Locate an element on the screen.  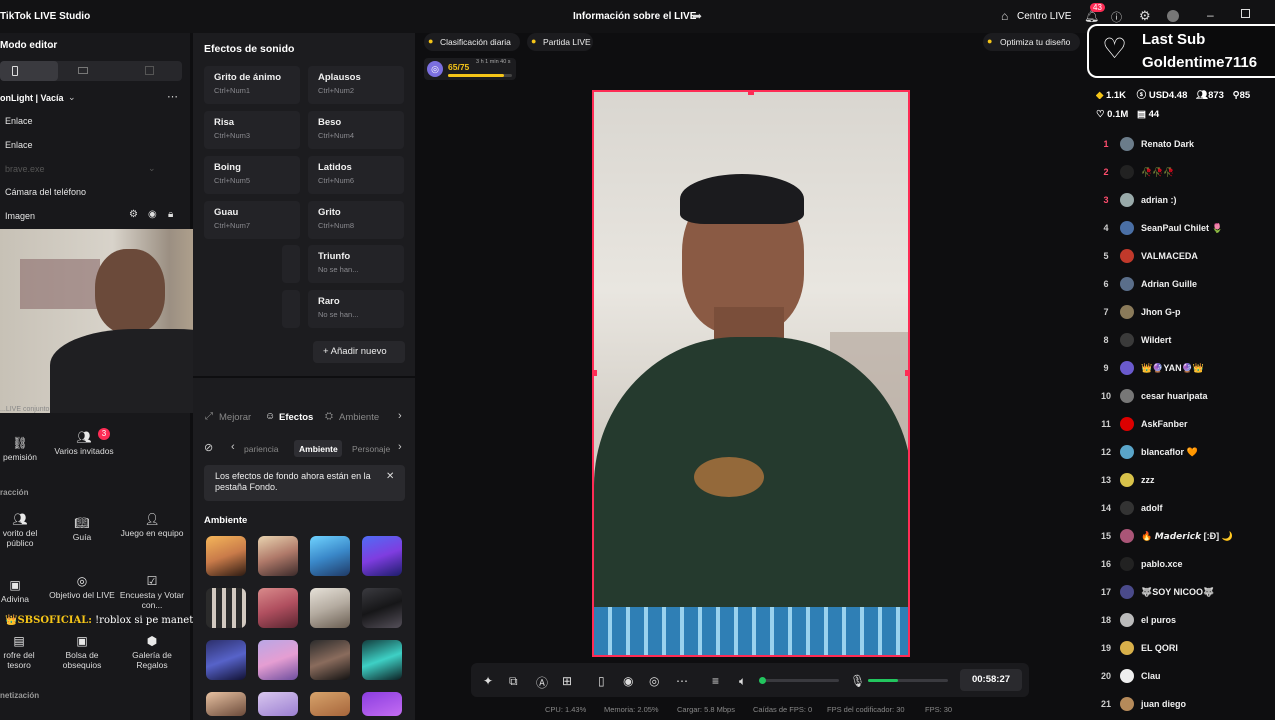
subtab-ambiente: Ambiente is located at coordinates (318, 449).